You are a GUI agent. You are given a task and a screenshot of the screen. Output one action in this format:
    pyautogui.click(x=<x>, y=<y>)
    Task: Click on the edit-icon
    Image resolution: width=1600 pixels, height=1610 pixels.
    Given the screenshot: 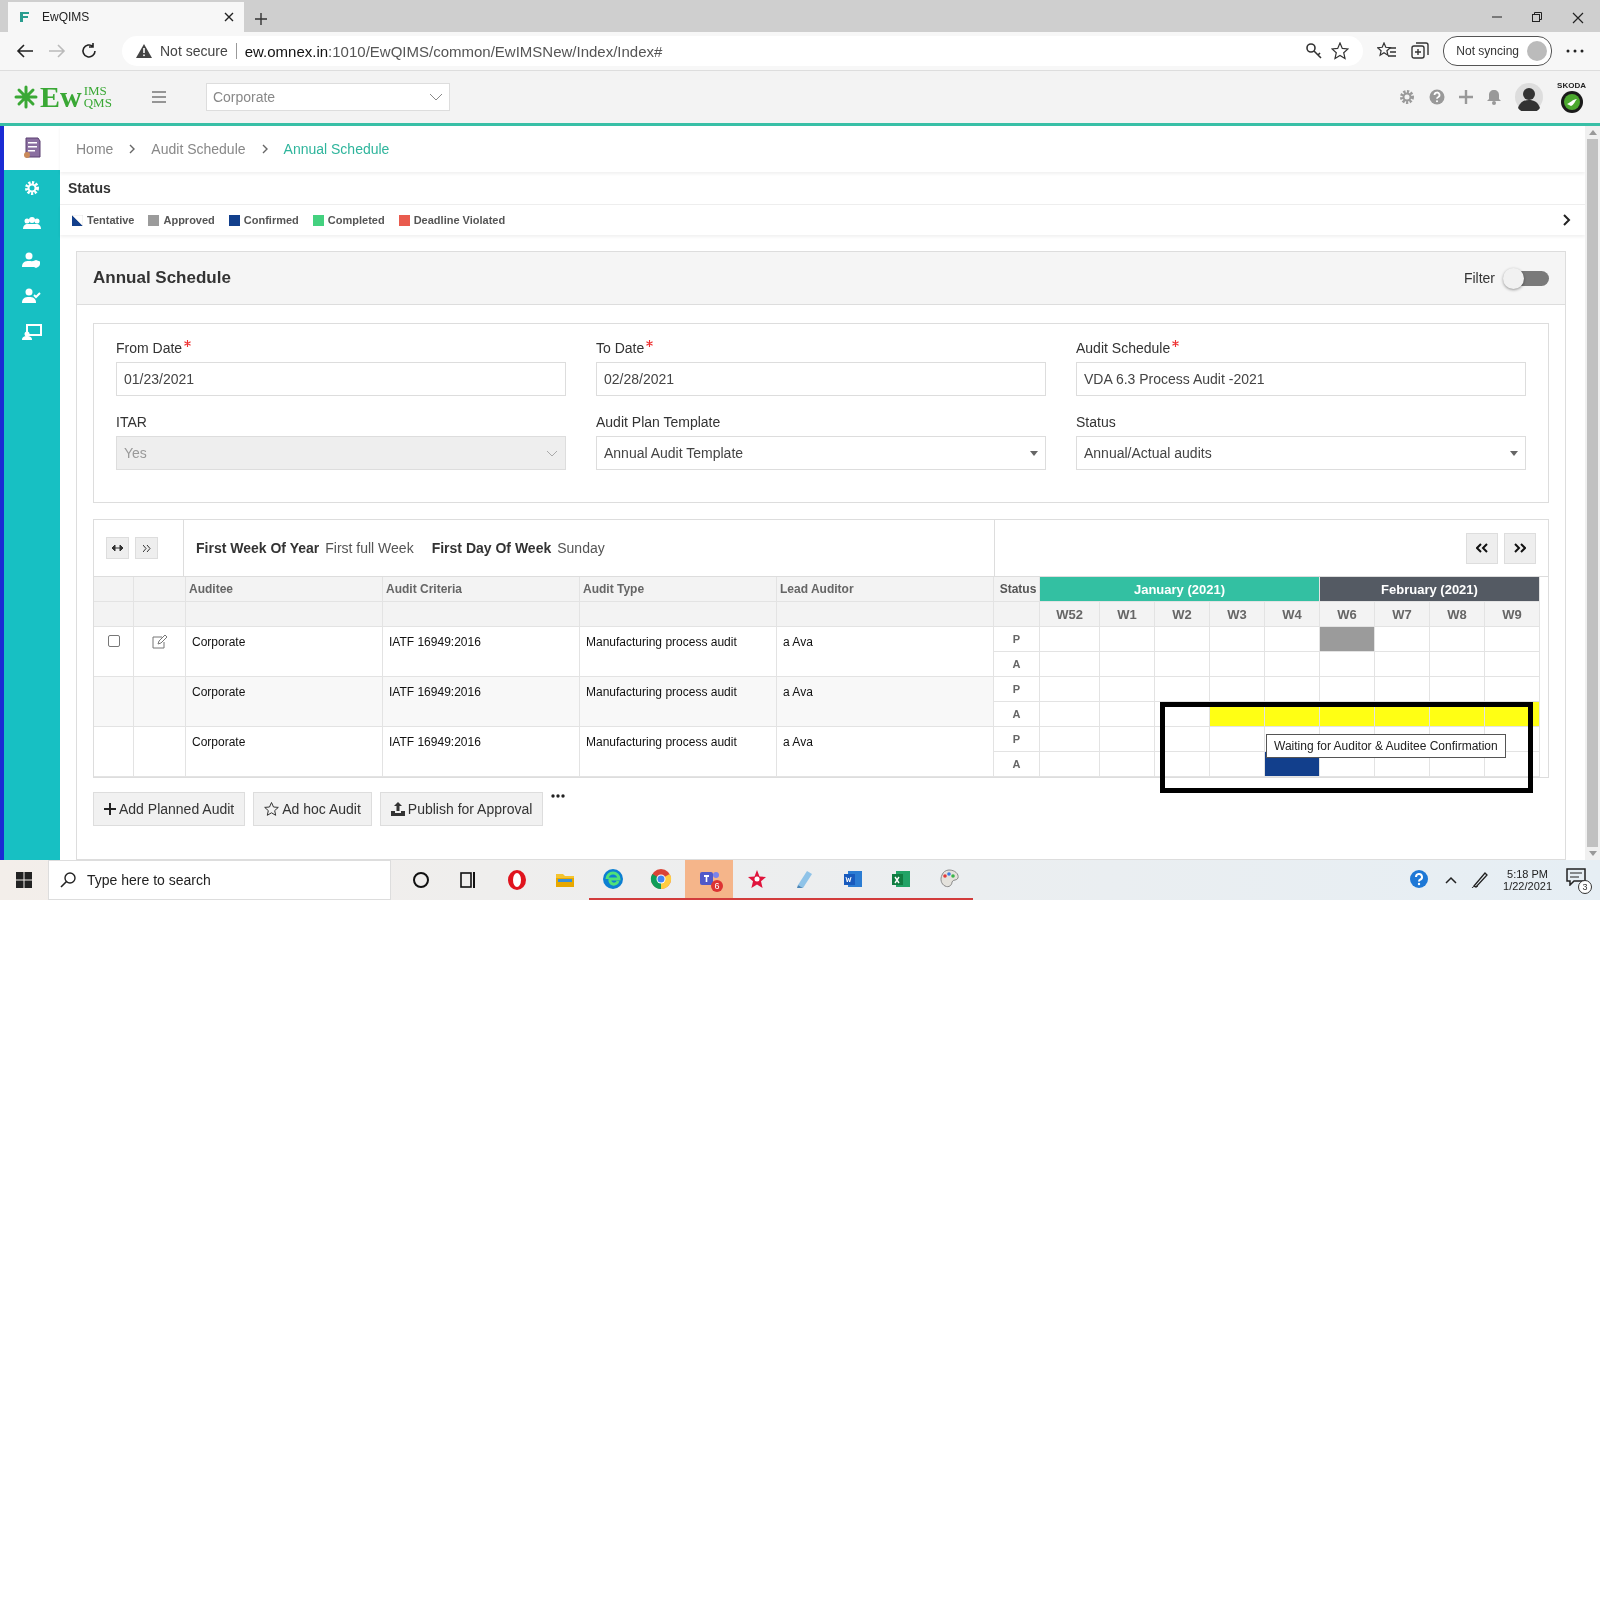 What is the action you would take?
    pyautogui.click(x=159, y=642)
    